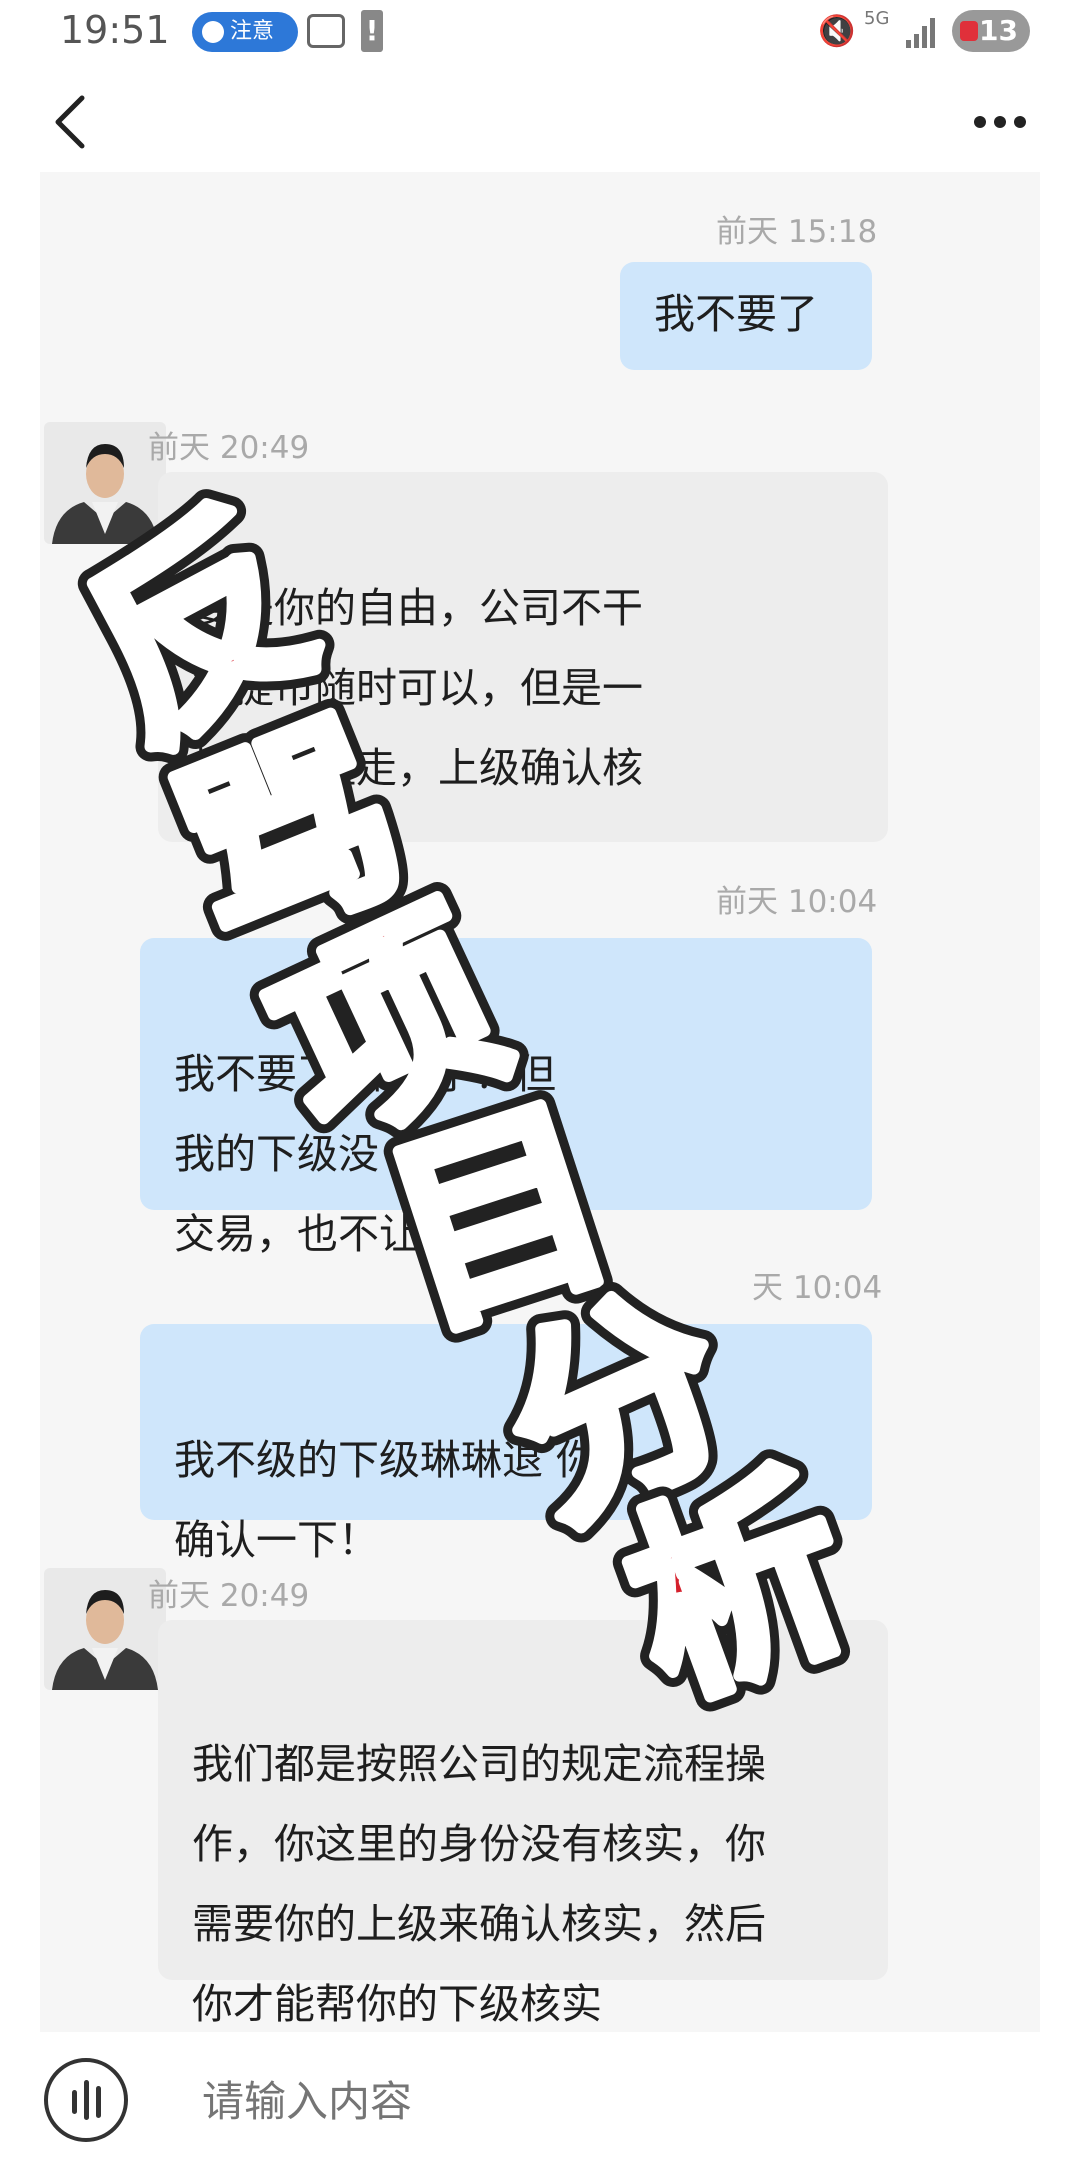 This screenshot has width=1080, height=2160. I want to click on status-bar: 19:51 注意 ! 🔇 5G 13, so click(540, 35).